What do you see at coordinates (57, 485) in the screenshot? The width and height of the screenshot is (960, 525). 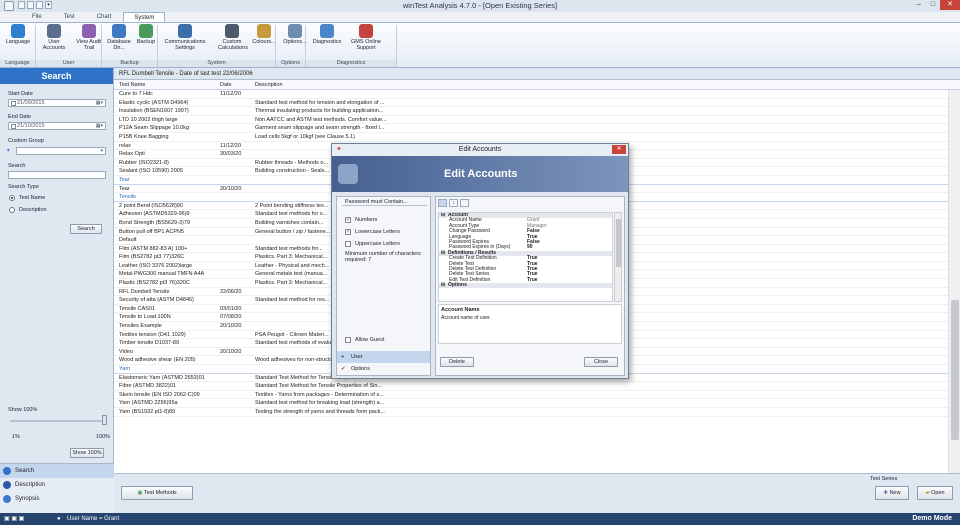 I see `left-nav-description: Description` at bounding box center [57, 485].